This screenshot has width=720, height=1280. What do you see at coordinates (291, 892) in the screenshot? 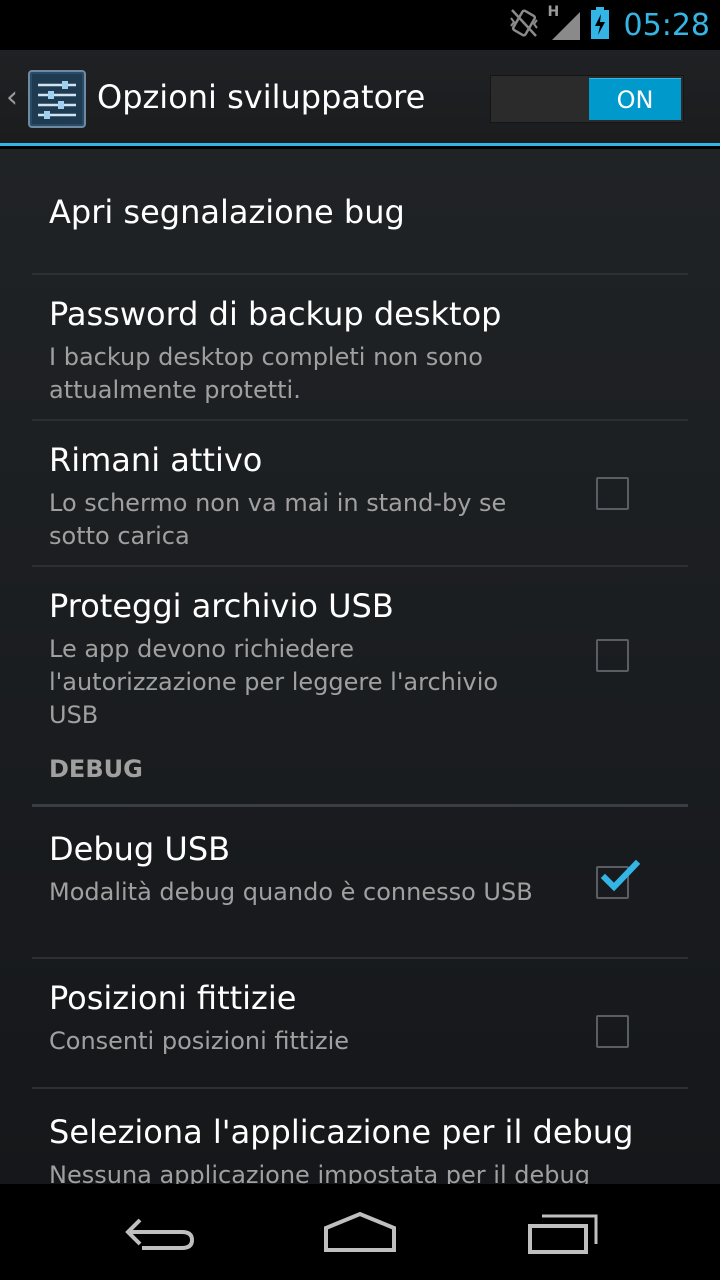
I see `pref-summary: Modalità debug quando è connesso USB` at bounding box center [291, 892].